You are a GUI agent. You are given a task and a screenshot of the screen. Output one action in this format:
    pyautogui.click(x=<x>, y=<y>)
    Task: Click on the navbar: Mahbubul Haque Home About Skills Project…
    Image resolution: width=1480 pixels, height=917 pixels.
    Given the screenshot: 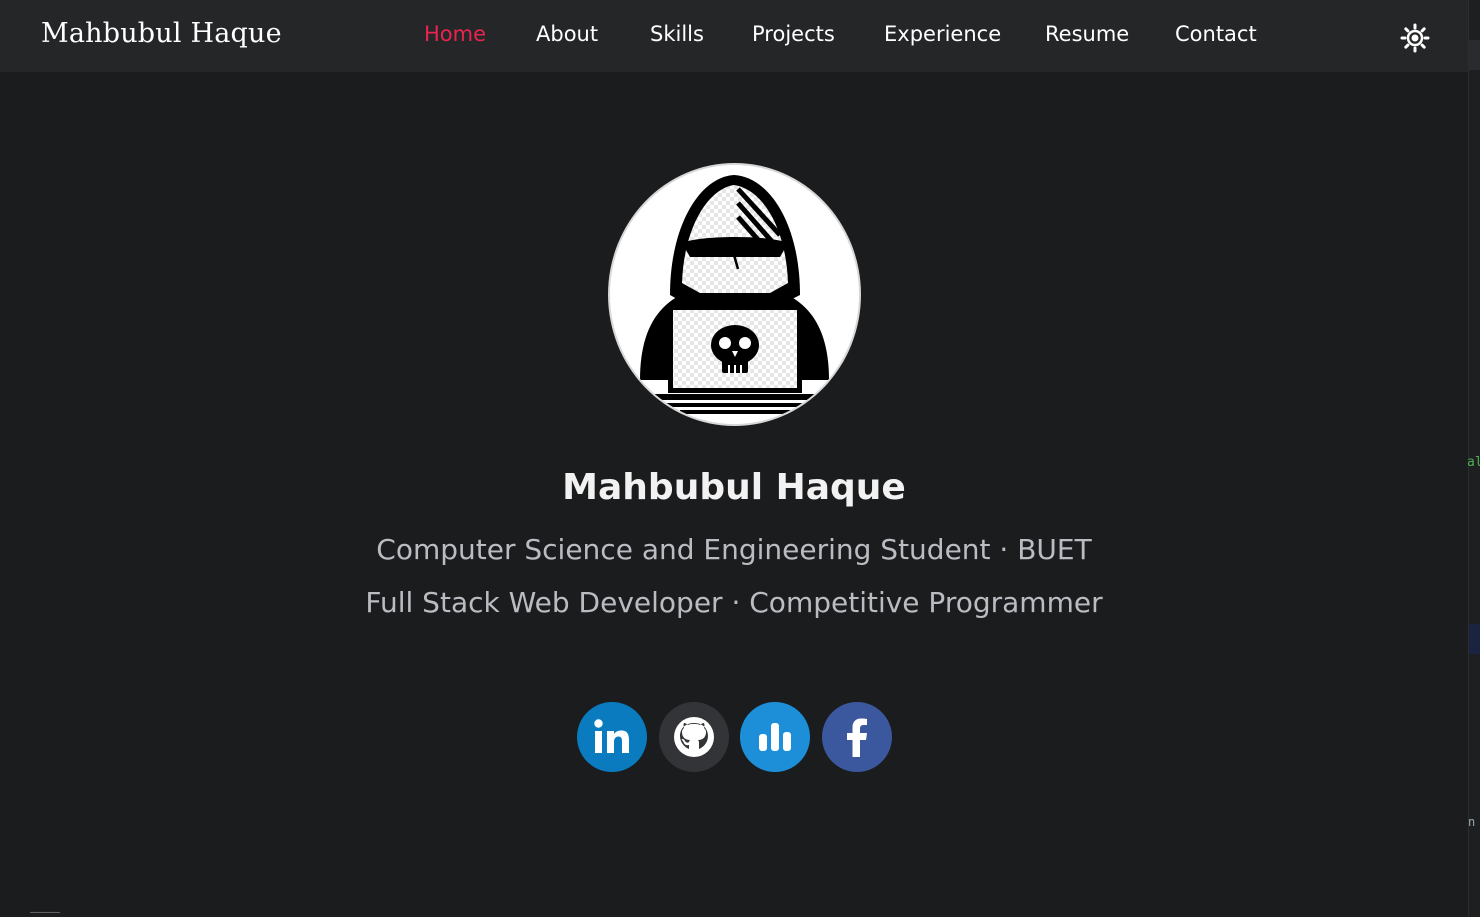 What is the action you would take?
    pyautogui.click(x=734, y=36)
    